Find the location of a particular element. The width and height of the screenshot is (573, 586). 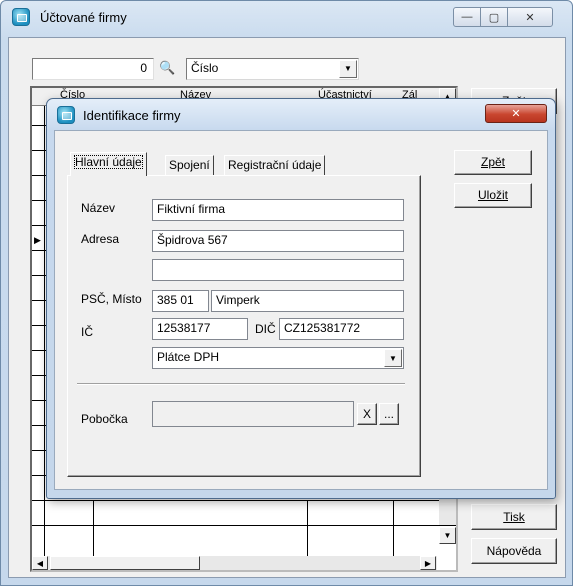

maximize-button: ▢ is located at coordinates (494, 17).